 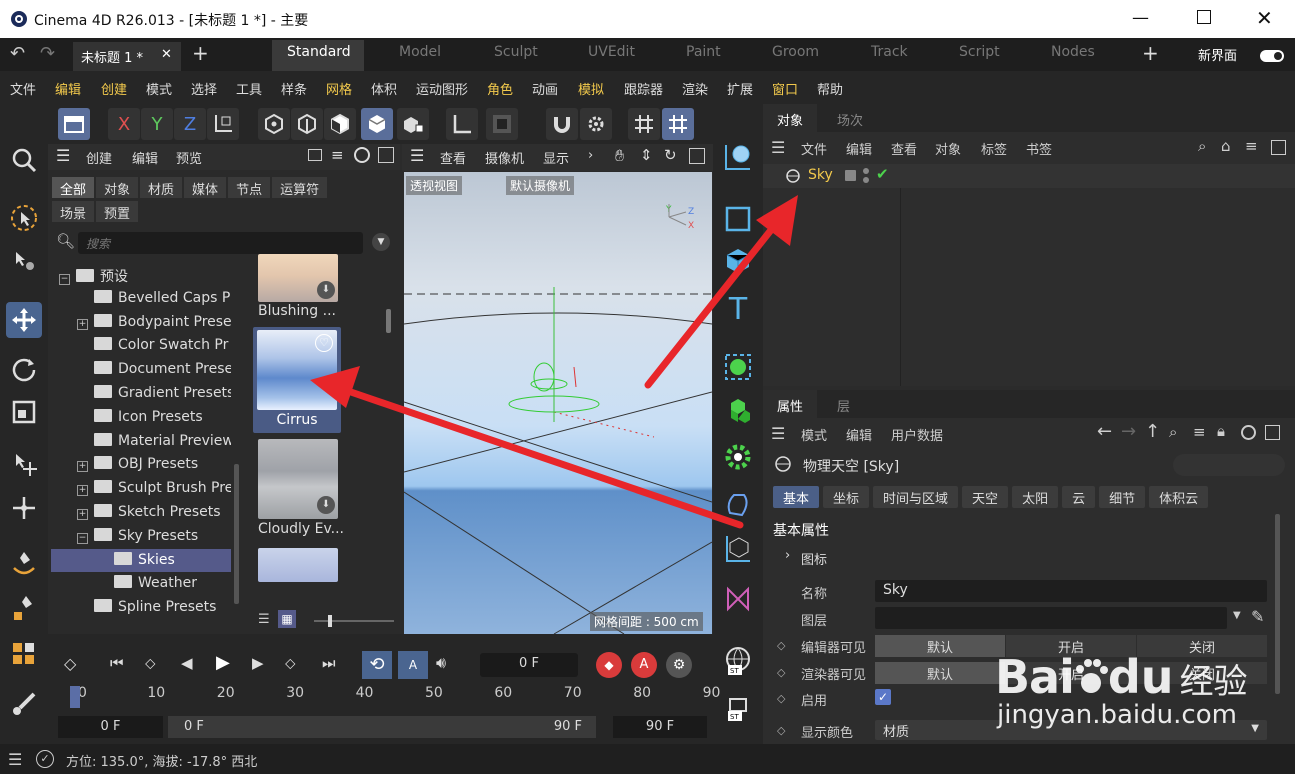 I want to click on tab-attributes: 属性, so click(x=790, y=404).